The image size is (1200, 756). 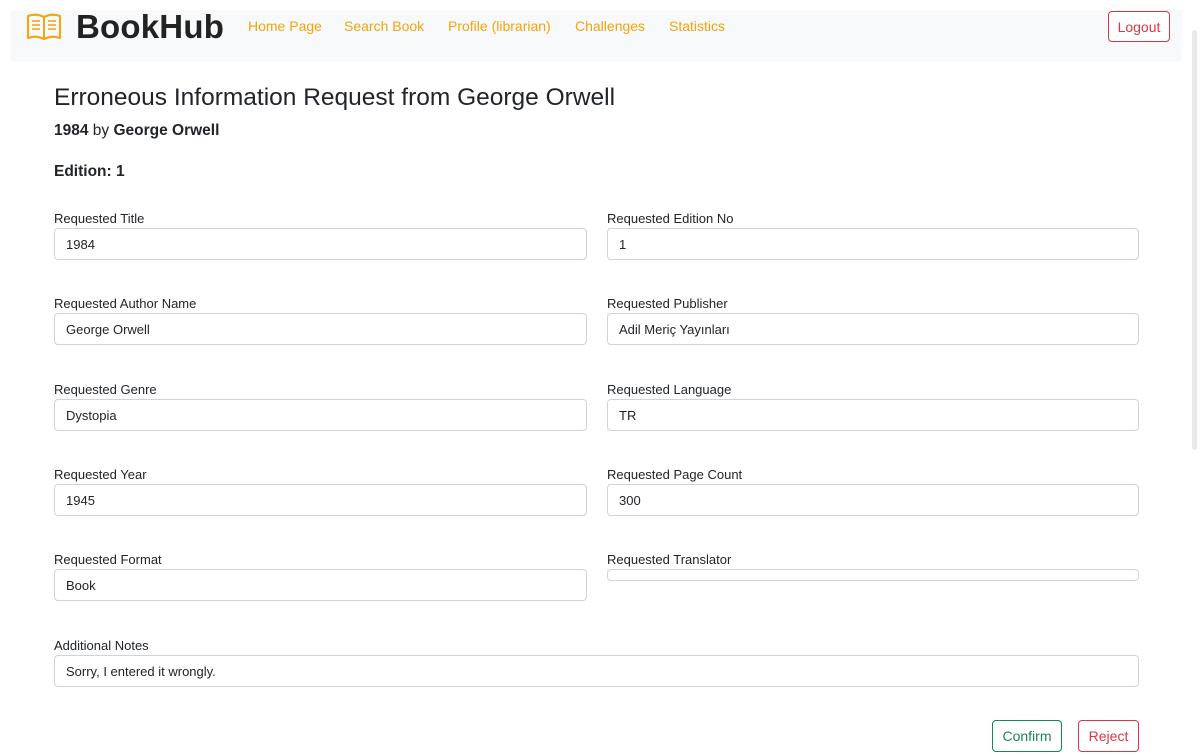 What do you see at coordinates (873, 329) in the screenshot?
I see `requested-publisher-input` at bounding box center [873, 329].